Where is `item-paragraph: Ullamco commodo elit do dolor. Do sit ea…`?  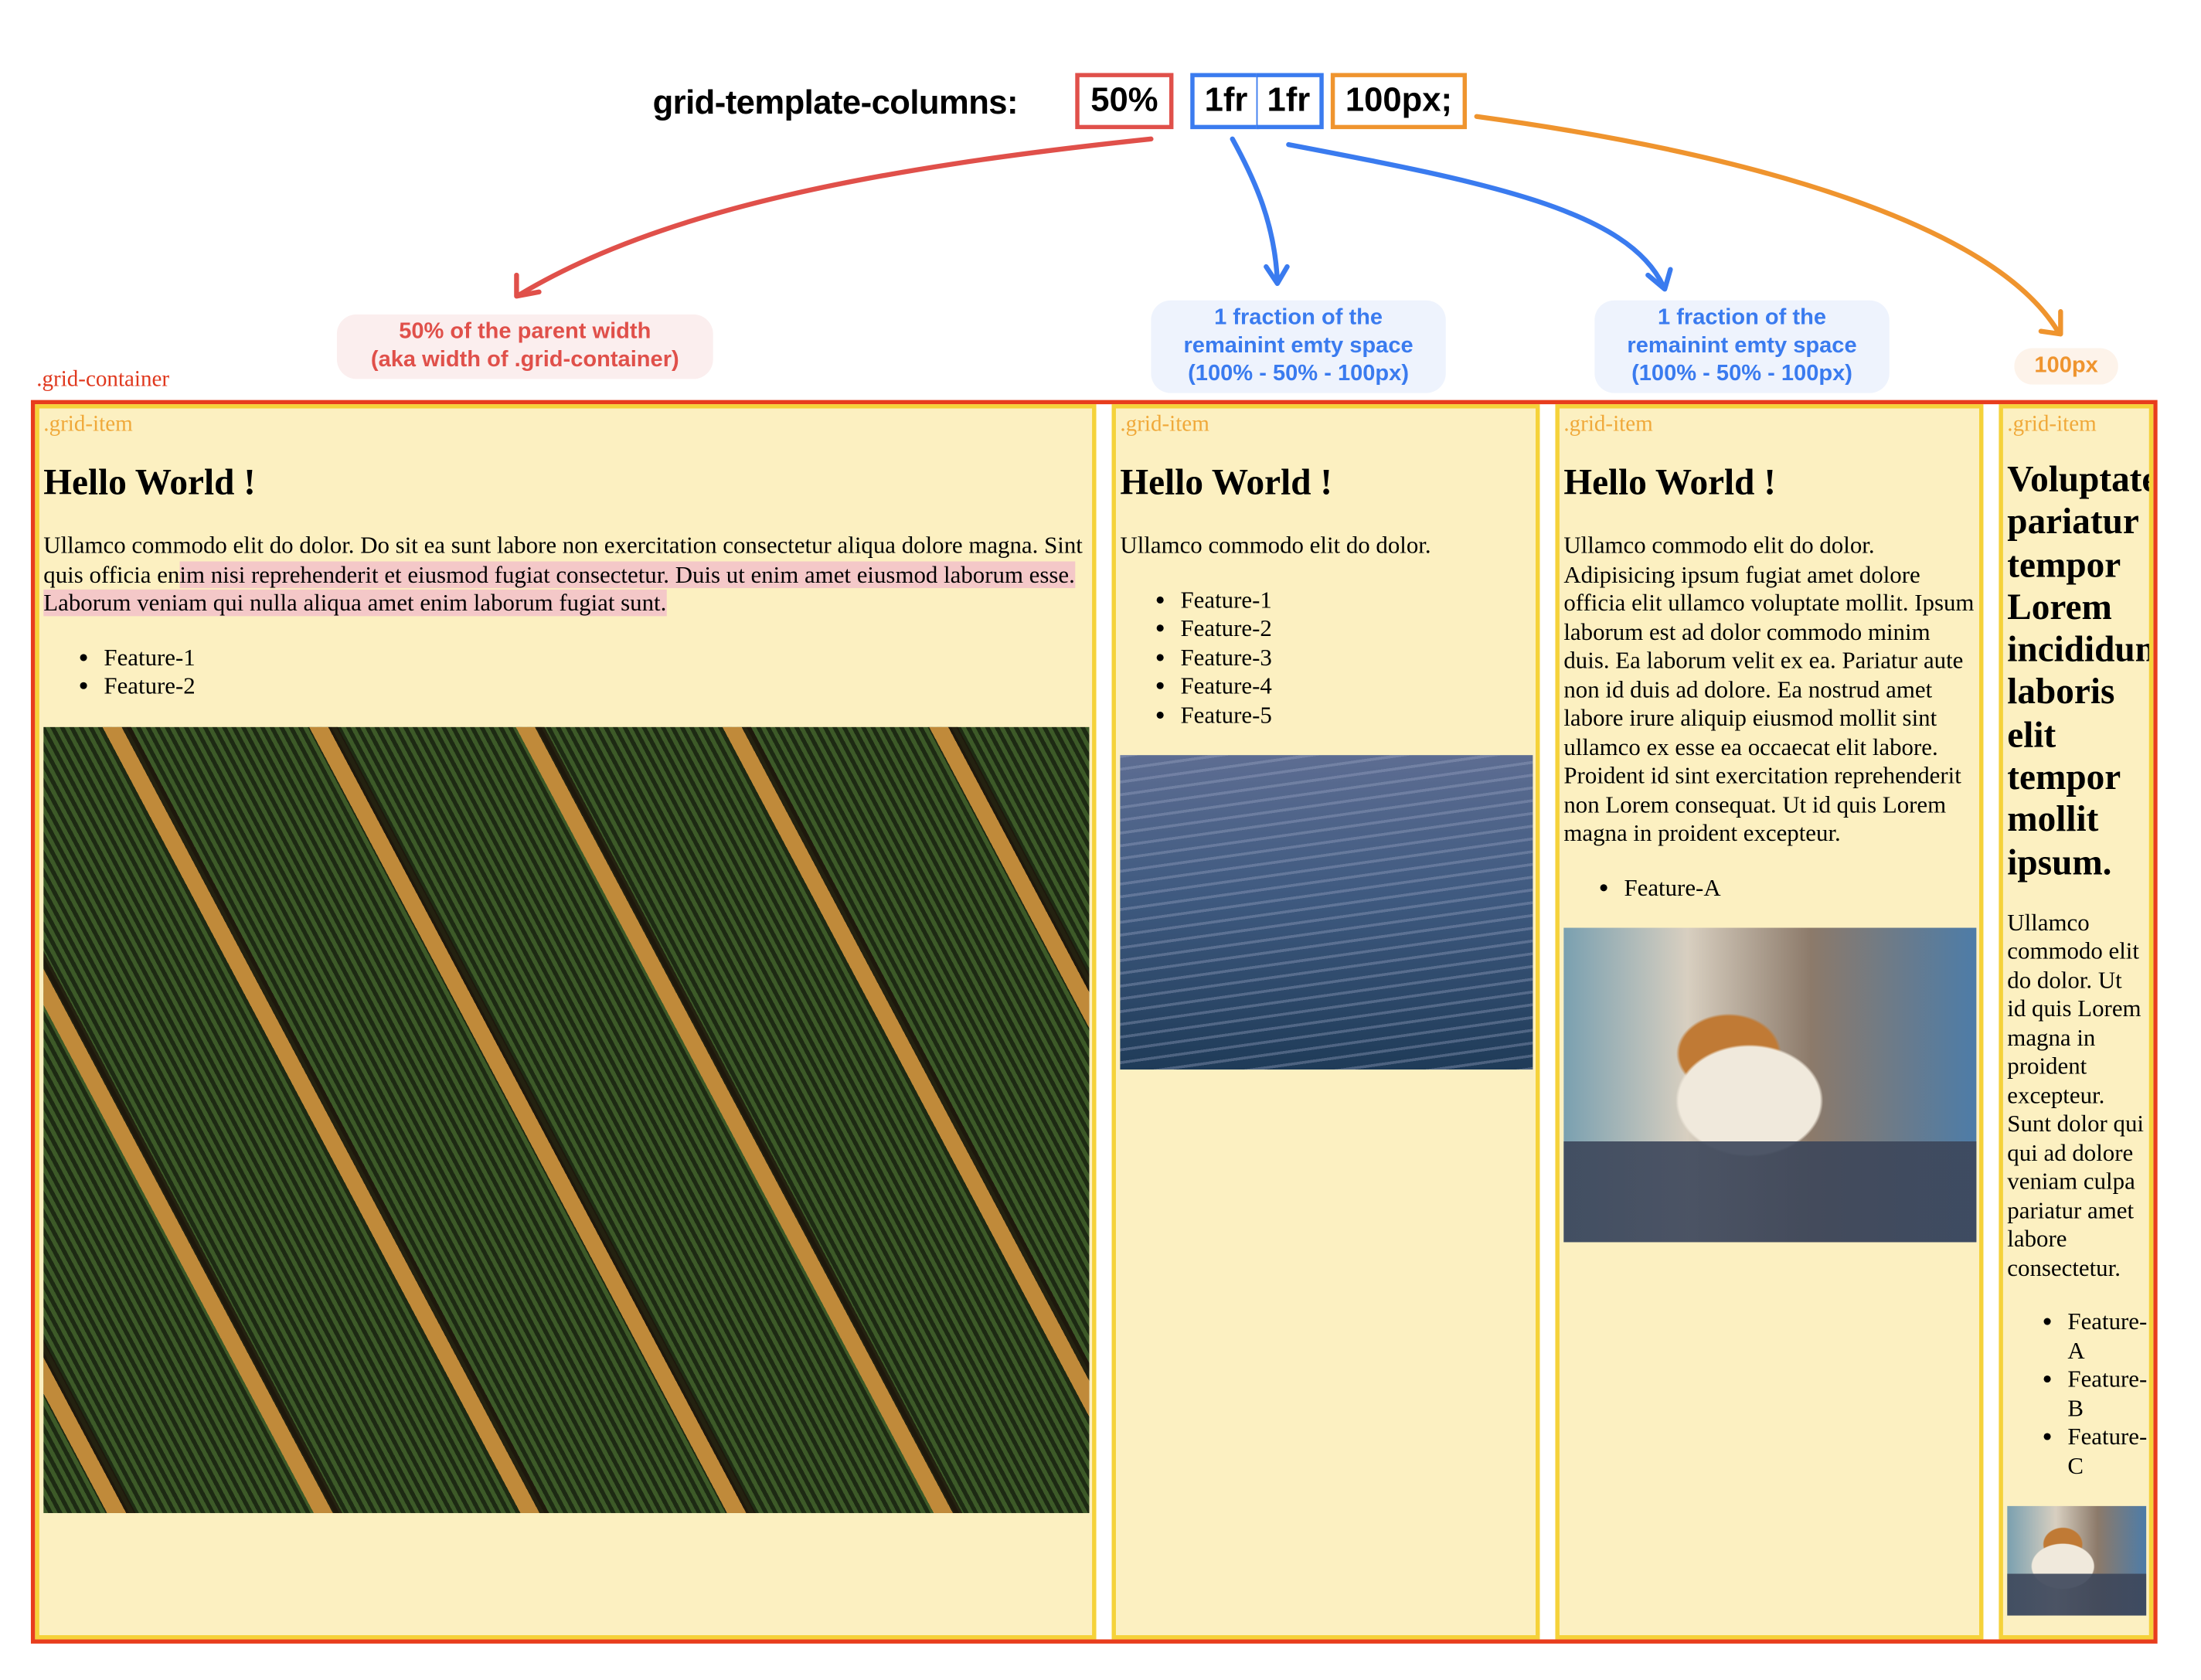
item-paragraph: Ullamco commodo elit do dolor. Do sit ea… is located at coordinates (566, 575).